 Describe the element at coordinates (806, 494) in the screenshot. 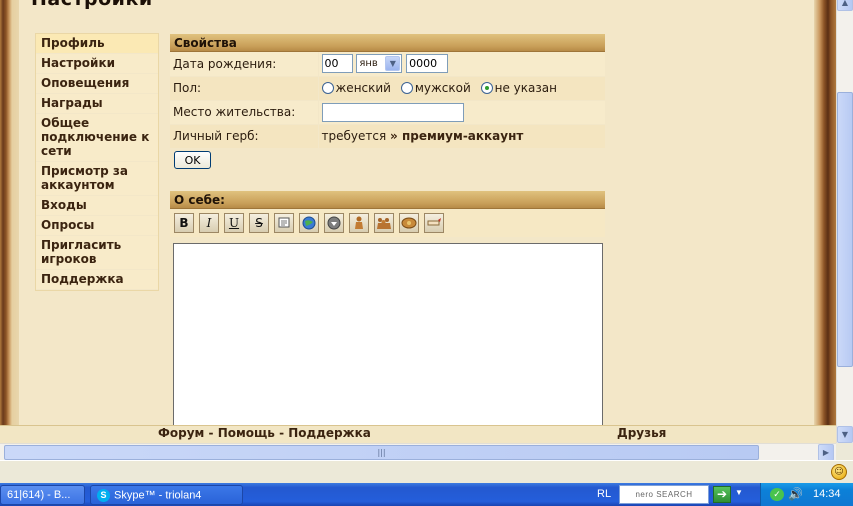

I see `system-tray: ✓ 🔊 14:34` at that location.